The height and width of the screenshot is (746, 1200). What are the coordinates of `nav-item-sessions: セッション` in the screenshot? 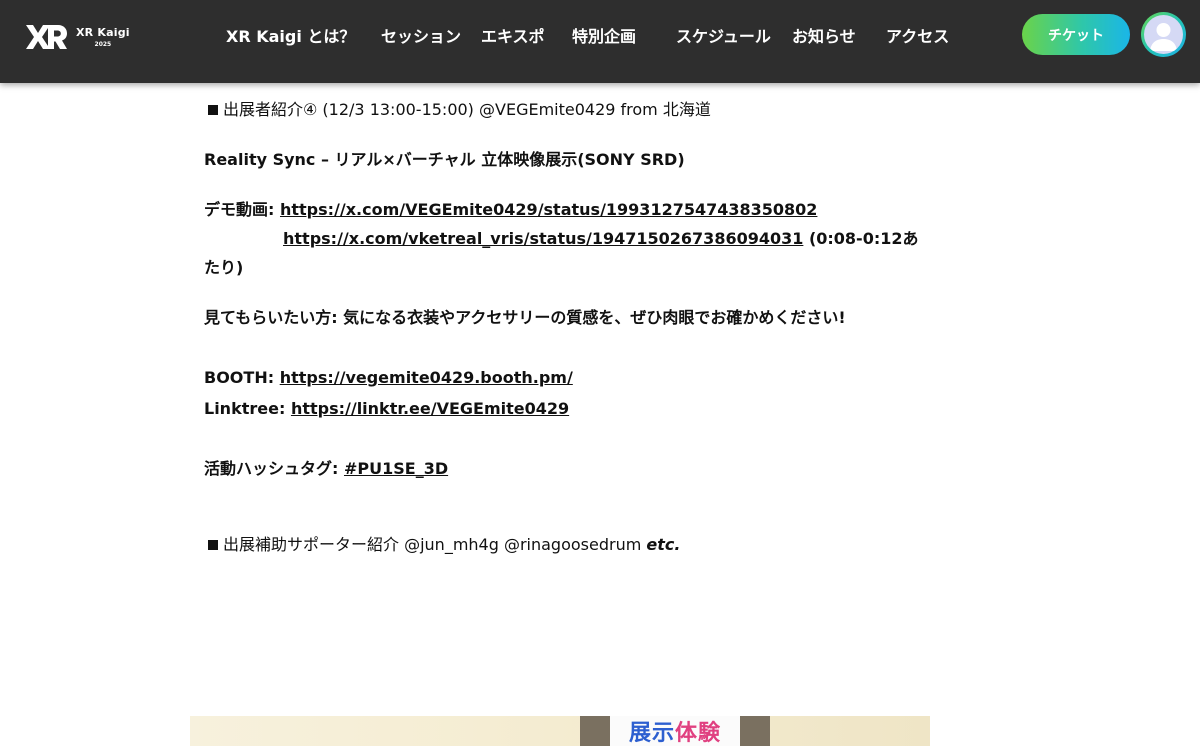 It's located at (421, 35).